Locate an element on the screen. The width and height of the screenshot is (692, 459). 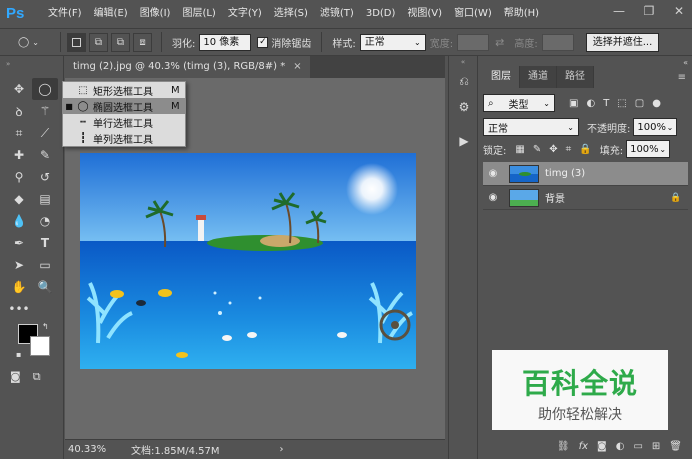
flyout-item-ellipse-marquee: ■ ◯ 椭圆选框工具 M is located at coordinates (124, 106).